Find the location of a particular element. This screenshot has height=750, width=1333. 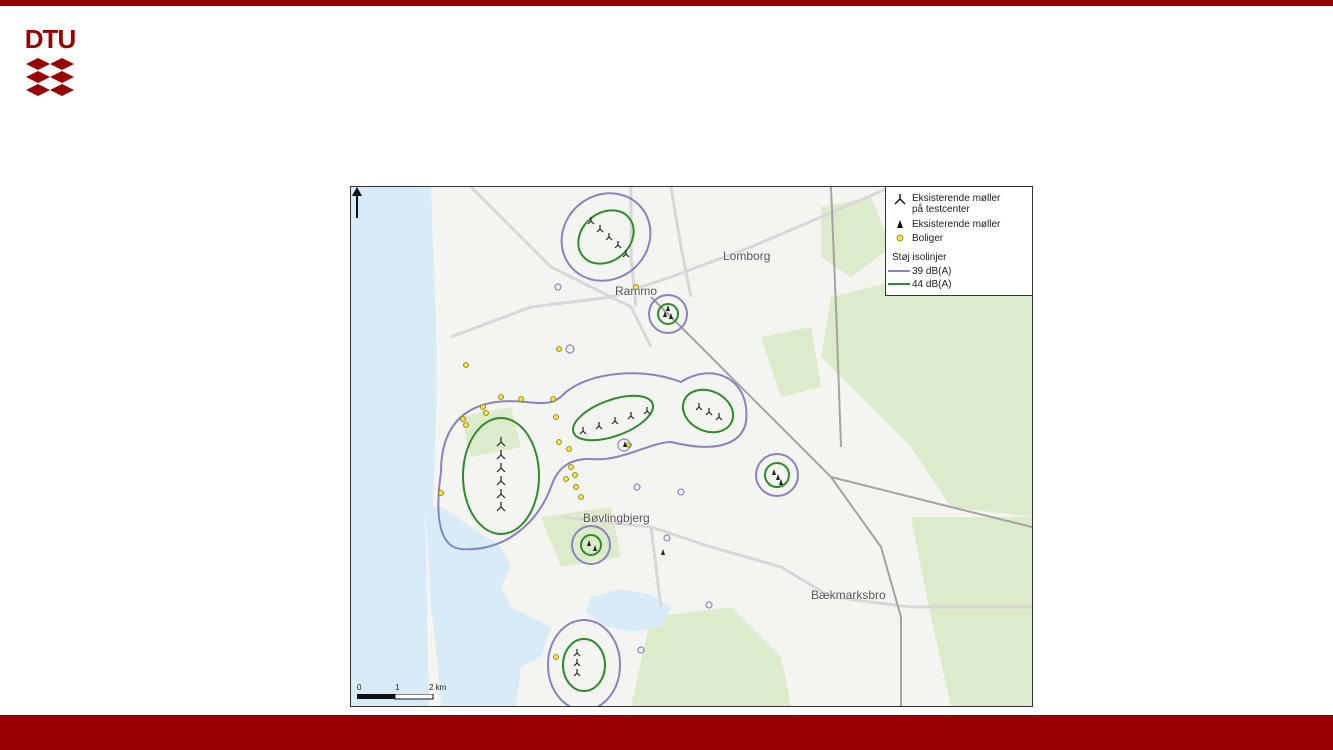

large-turbine-icon is located at coordinates (900, 199).